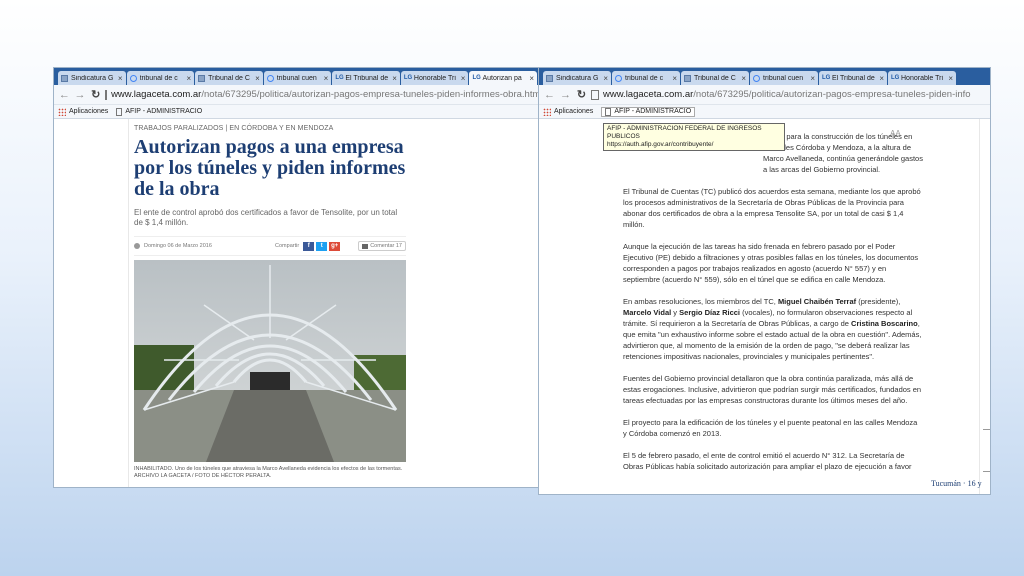 The width and height of the screenshot is (1024, 576). I want to click on share-label: Compartir, so click(287, 246).